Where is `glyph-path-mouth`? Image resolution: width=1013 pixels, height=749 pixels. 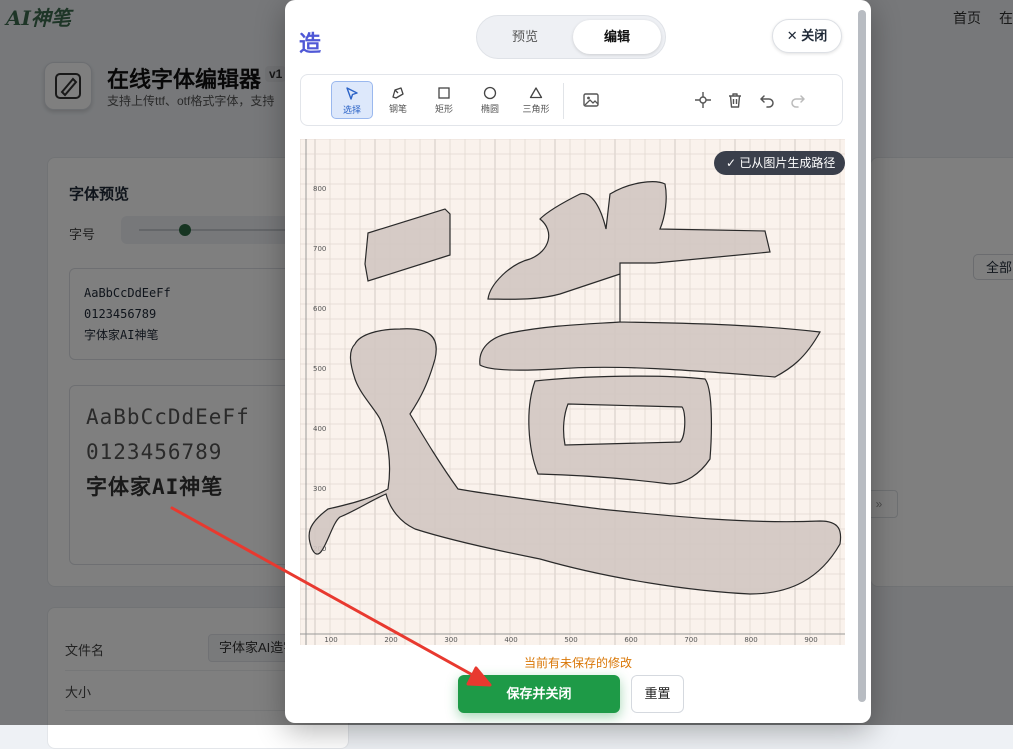
glyph-path-mouth is located at coordinates (620, 430).